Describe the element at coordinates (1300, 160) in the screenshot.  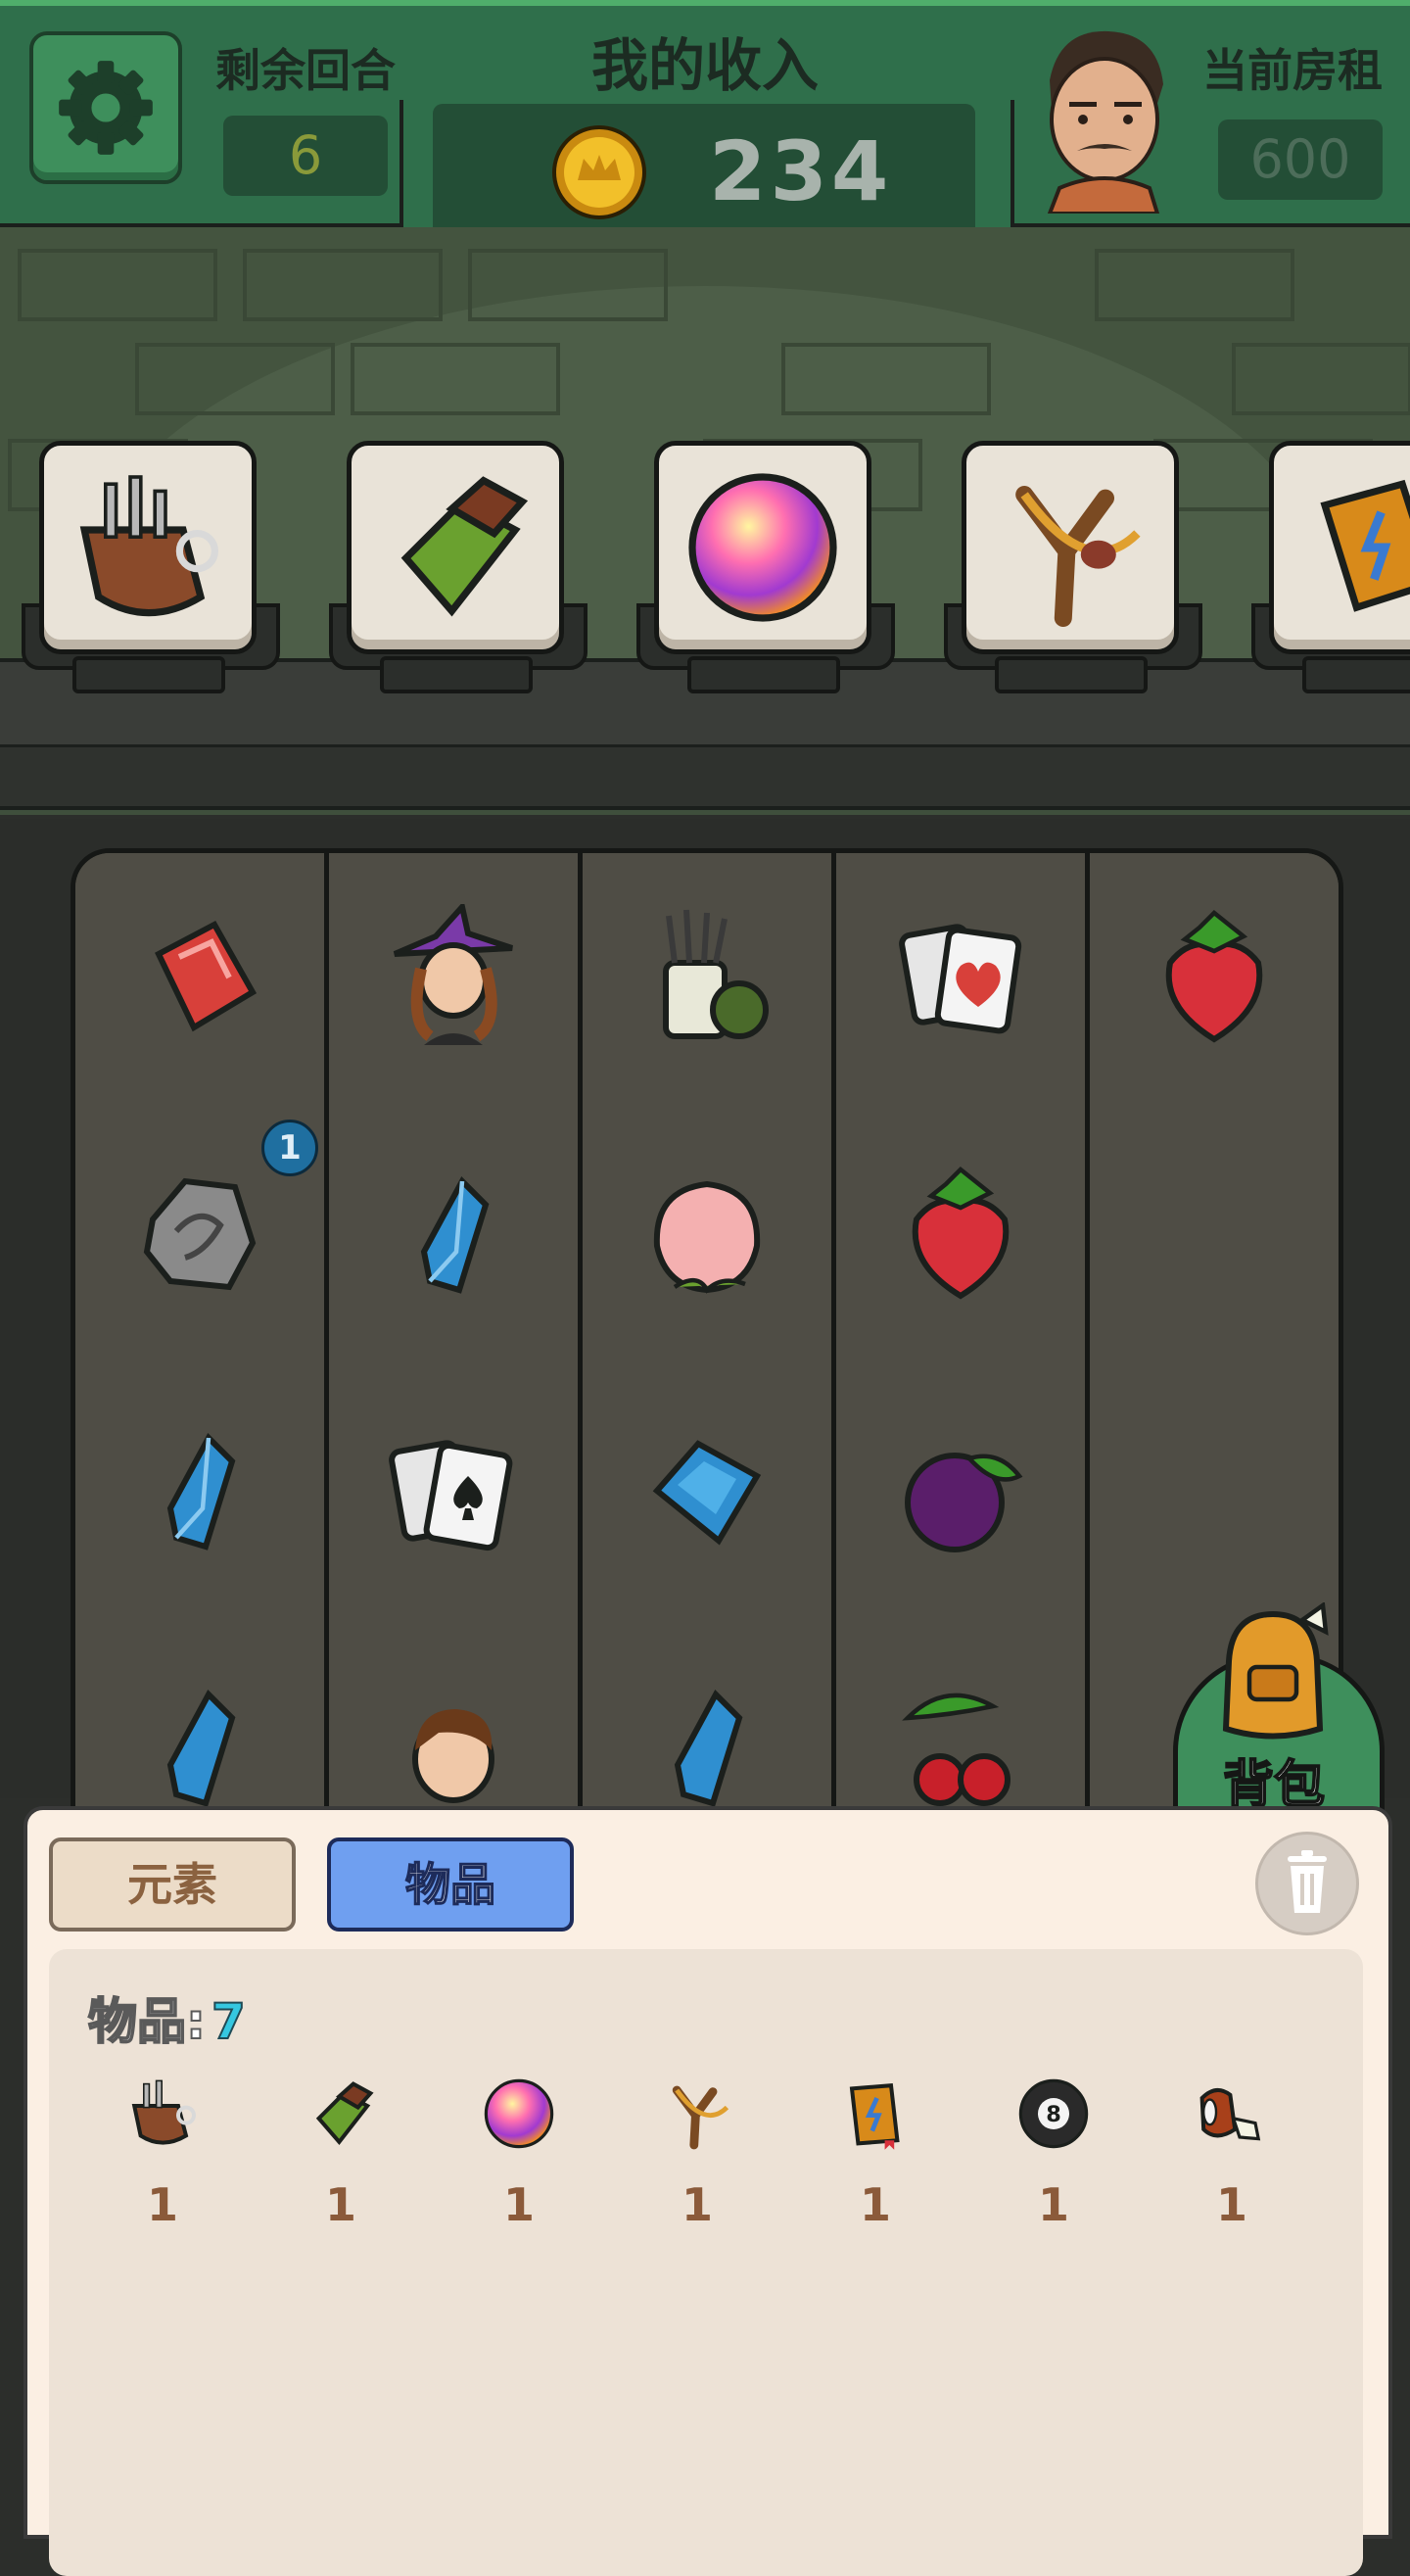
I see `current-rent-value: 600` at that location.